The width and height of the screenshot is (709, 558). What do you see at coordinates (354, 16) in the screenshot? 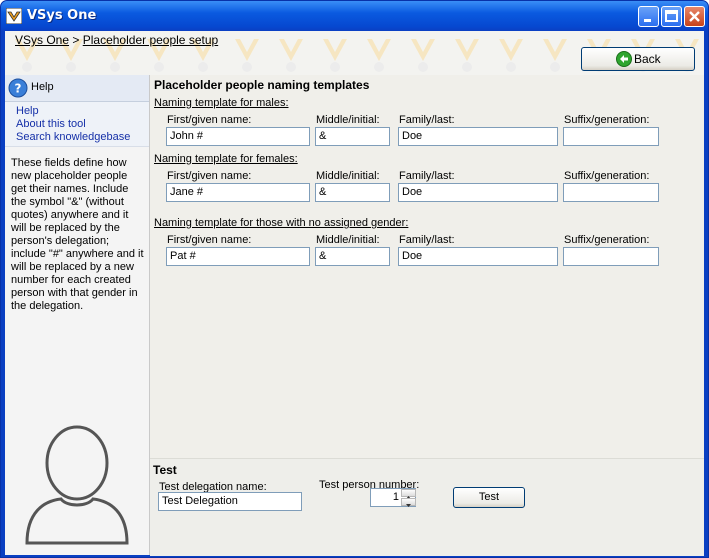
I see `title-bar: VSys One` at bounding box center [354, 16].